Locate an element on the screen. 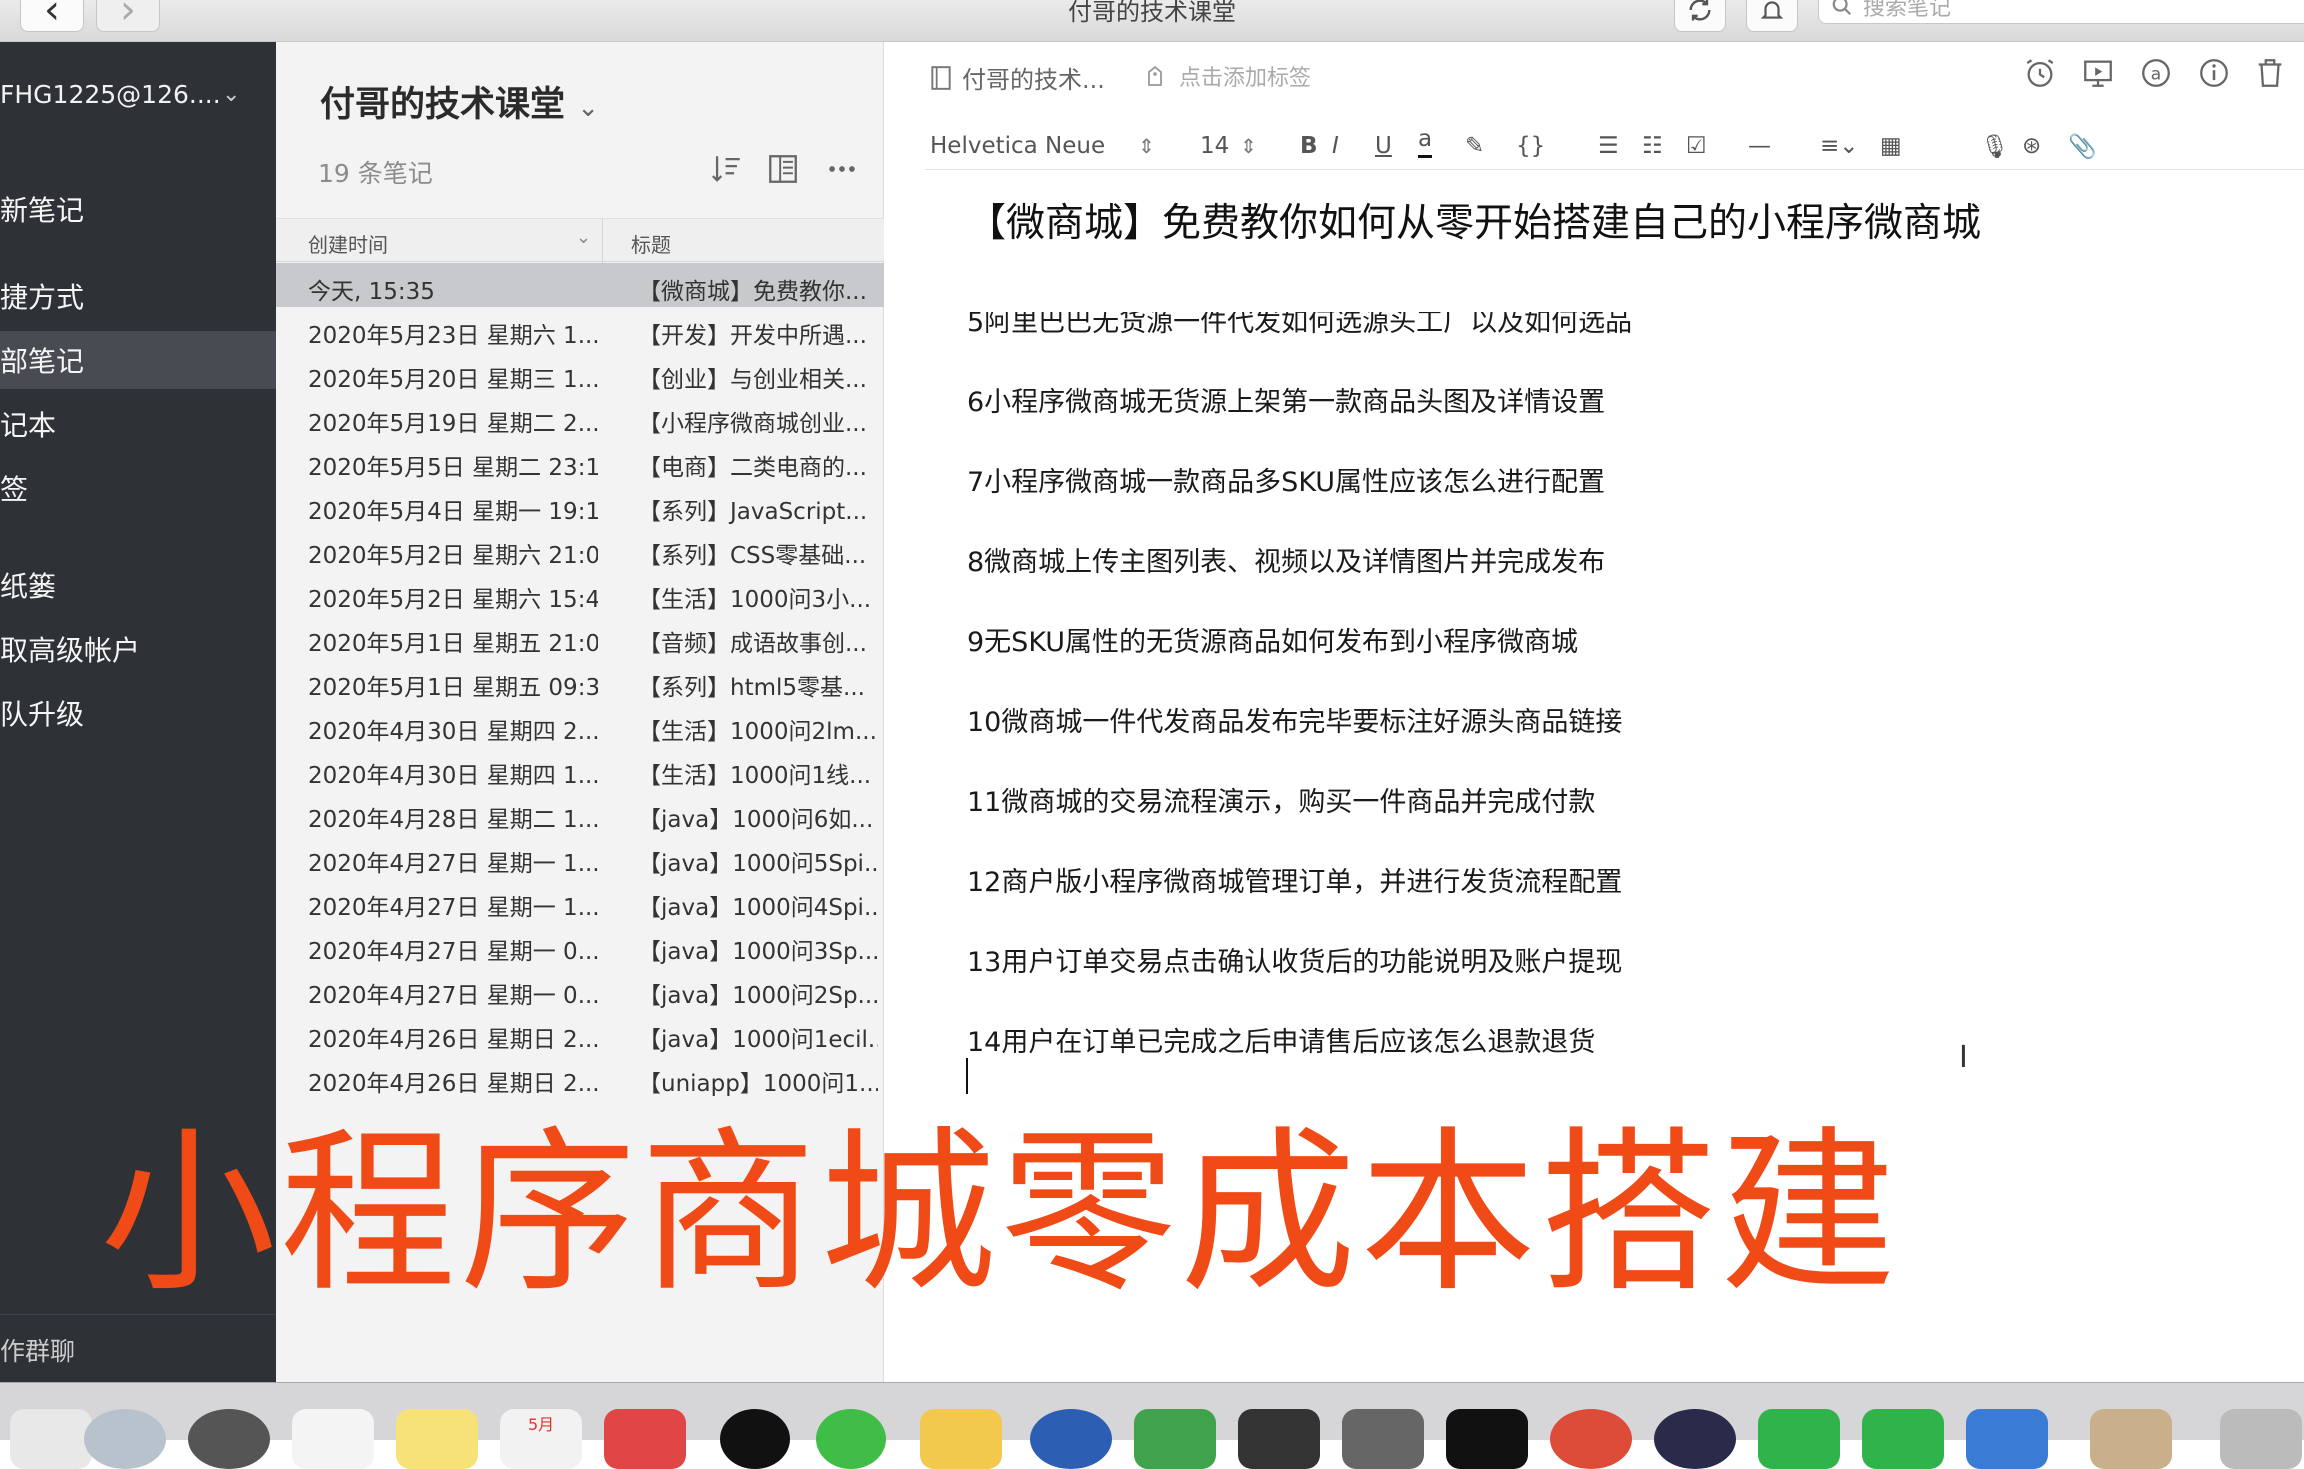 Image resolution: width=2304 pixels, height=1469 pixels. notifications-button is located at coordinates (1772, 16).